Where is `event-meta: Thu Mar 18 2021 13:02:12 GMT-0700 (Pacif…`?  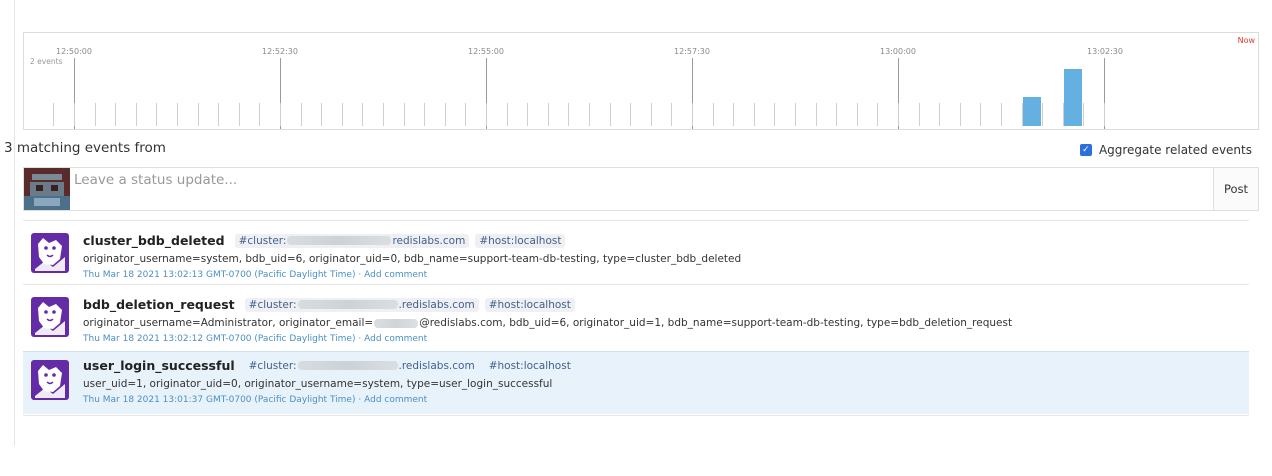 event-meta: Thu Mar 18 2021 13:02:12 GMT-0700 (Pacif… is located at coordinates (255, 339).